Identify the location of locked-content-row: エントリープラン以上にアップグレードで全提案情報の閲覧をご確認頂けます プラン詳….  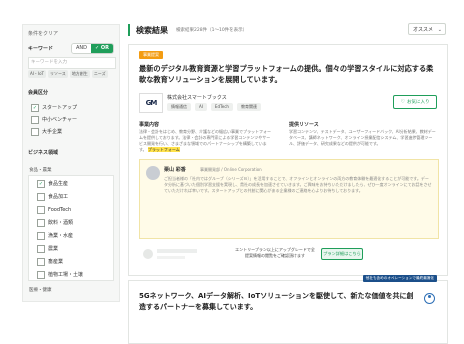
(288, 255).